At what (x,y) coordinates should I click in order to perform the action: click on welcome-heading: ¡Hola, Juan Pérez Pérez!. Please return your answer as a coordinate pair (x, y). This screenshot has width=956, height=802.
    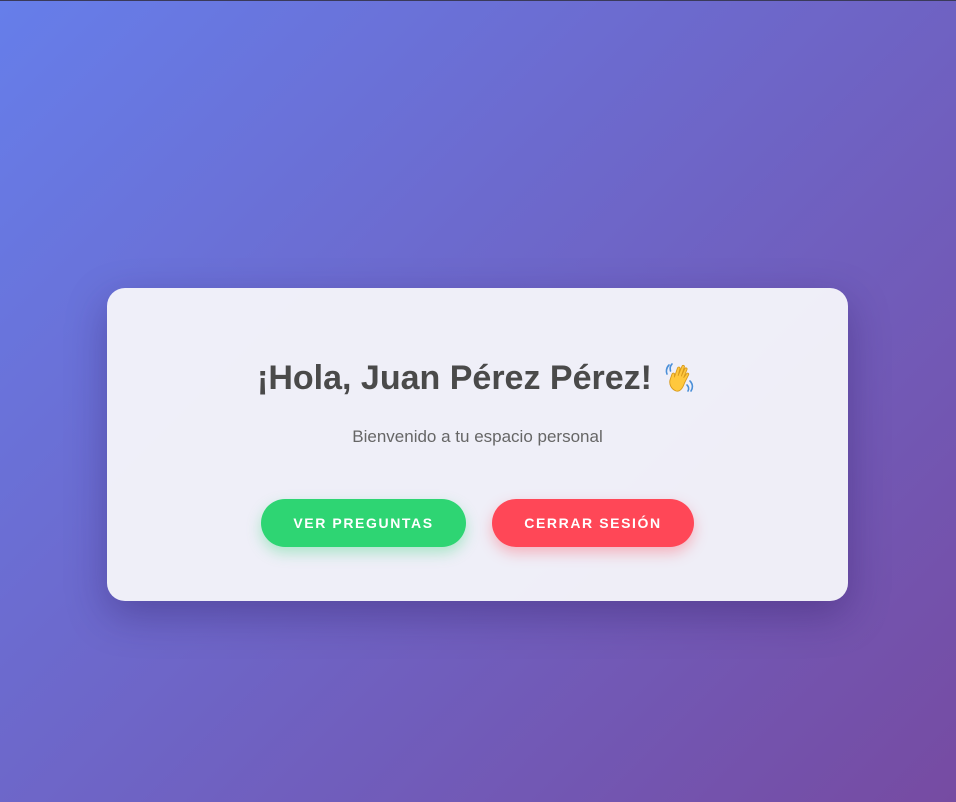
    Looking at the image, I should click on (477, 378).